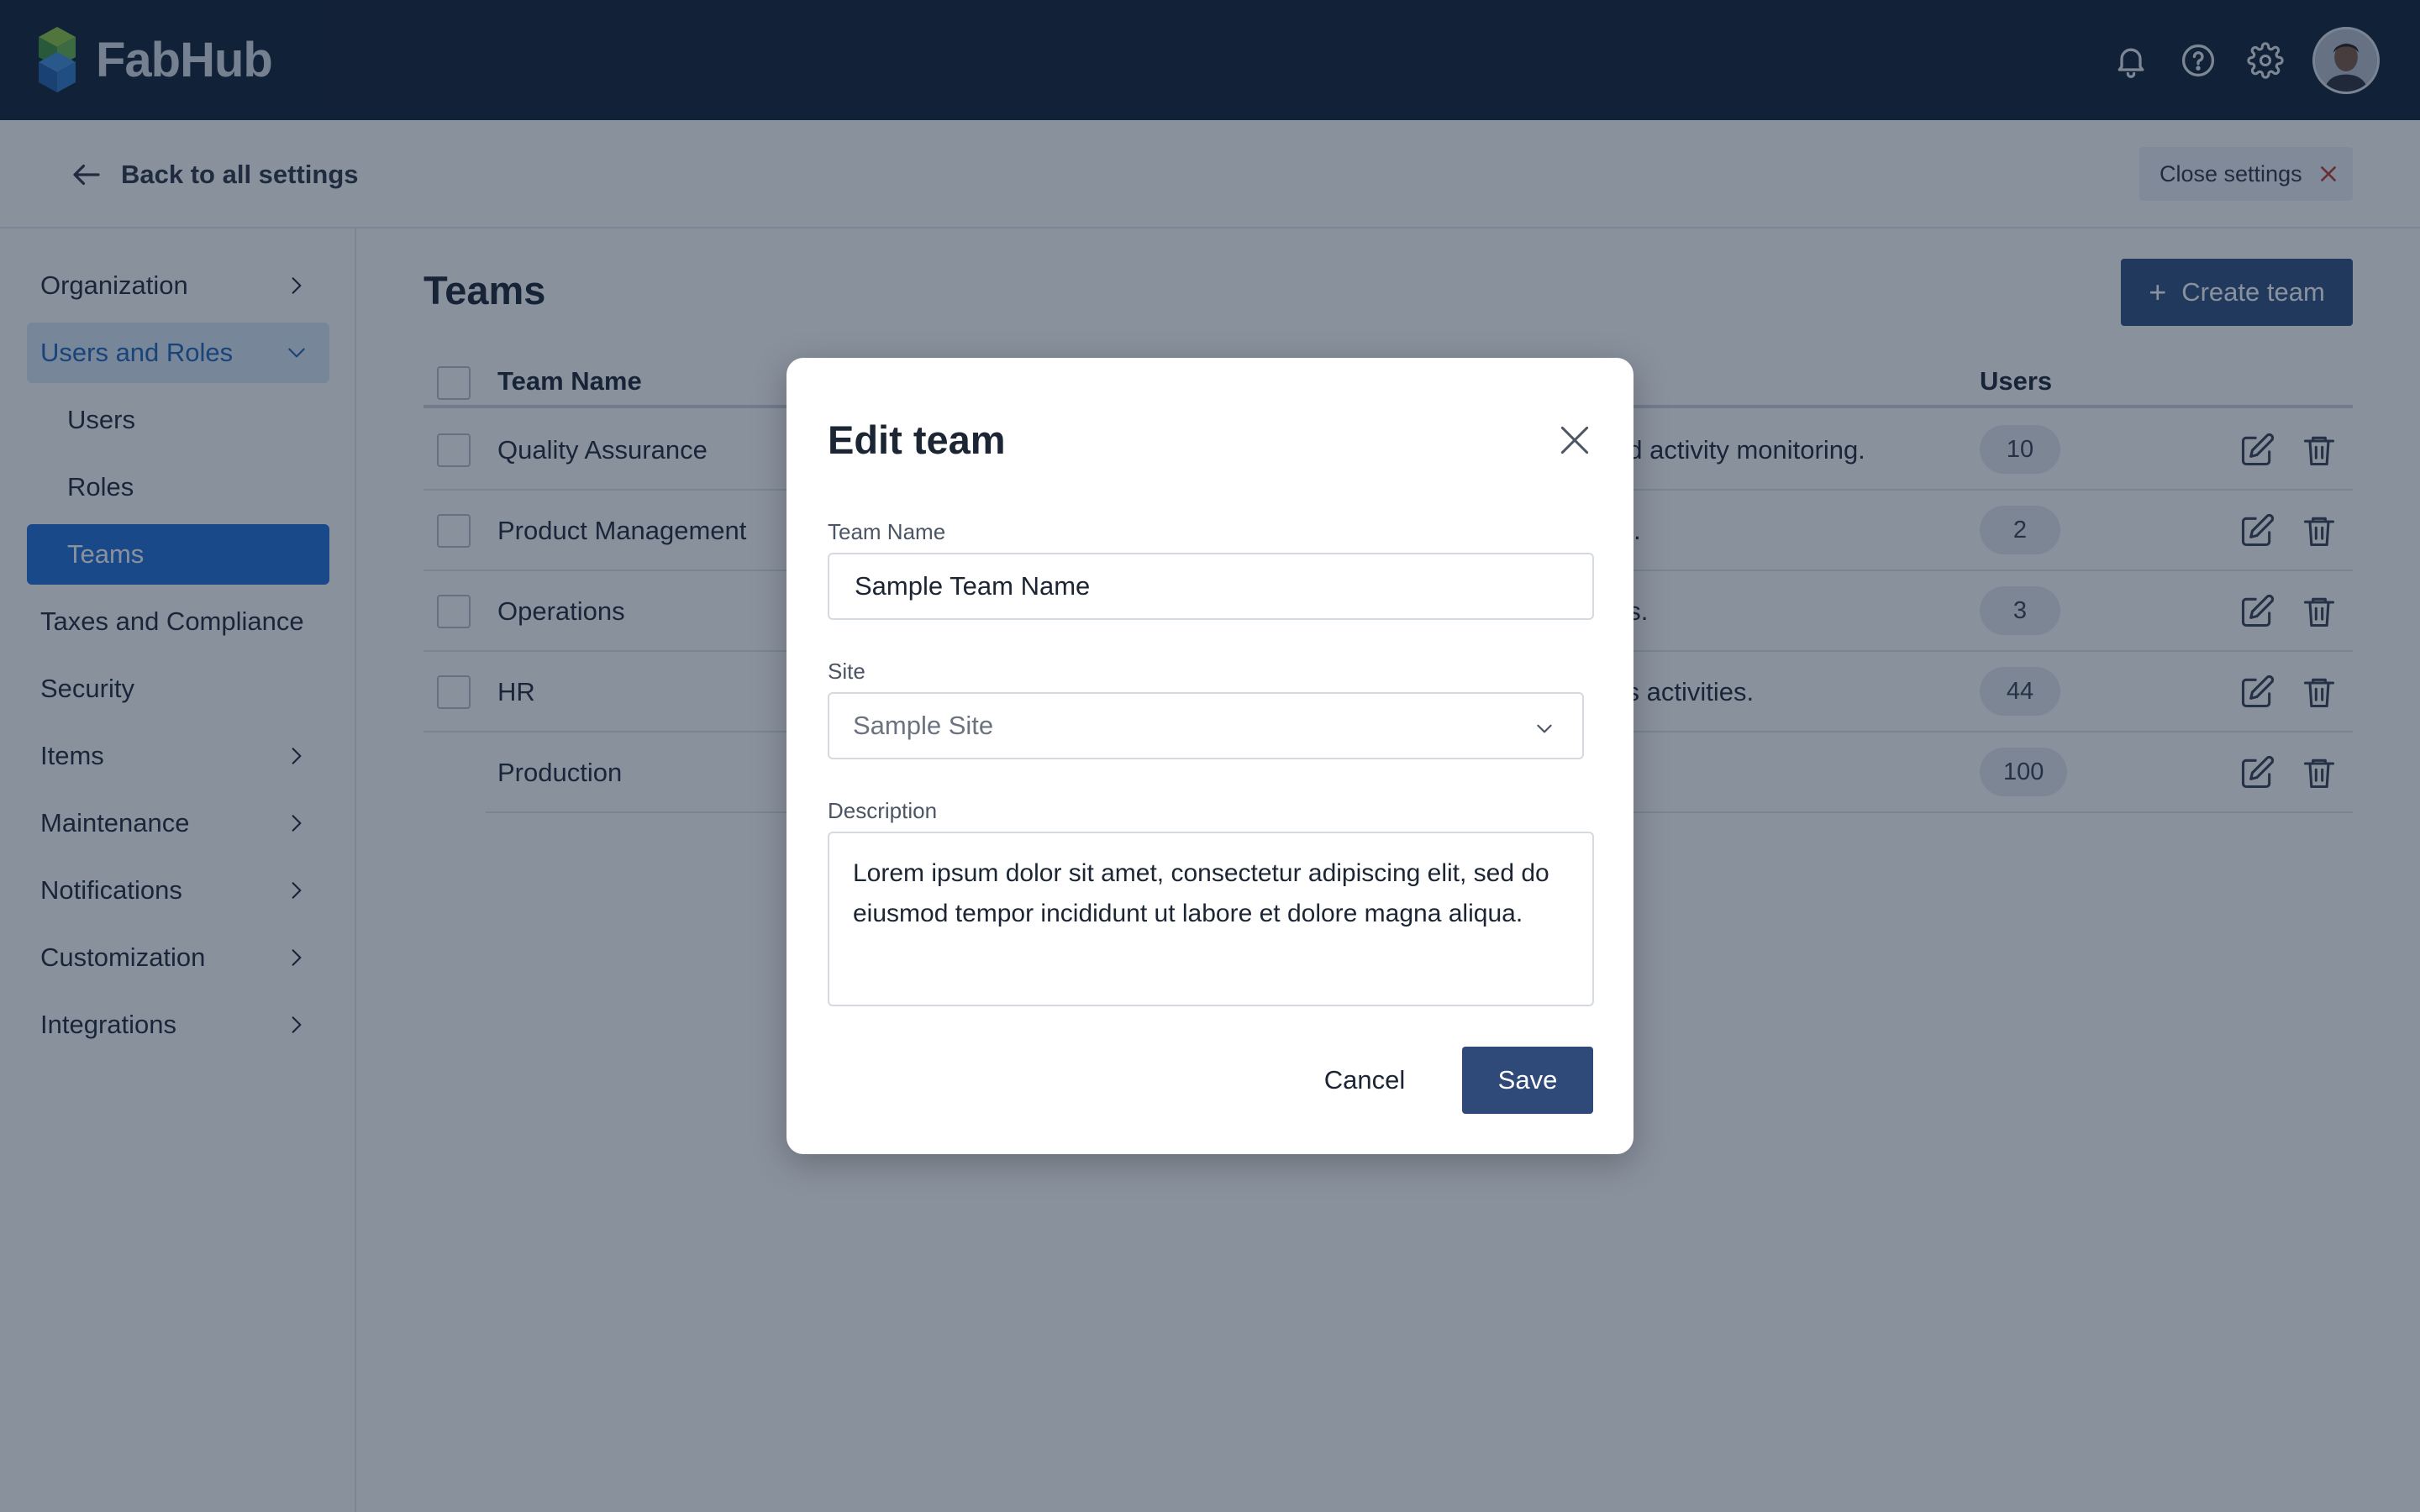 This screenshot has height=1512, width=2420. What do you see at coordinates (1206, 725) in the screenshot?
I see `site-select: Sample Site` at bounding box center [1206, 725].